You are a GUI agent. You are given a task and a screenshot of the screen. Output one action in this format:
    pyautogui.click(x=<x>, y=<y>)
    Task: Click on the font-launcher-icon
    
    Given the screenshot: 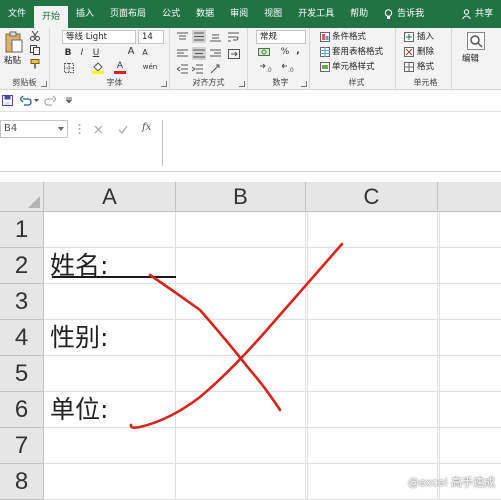 What is the action you would take?
    pyautogui.click(x=164, y=84)
    